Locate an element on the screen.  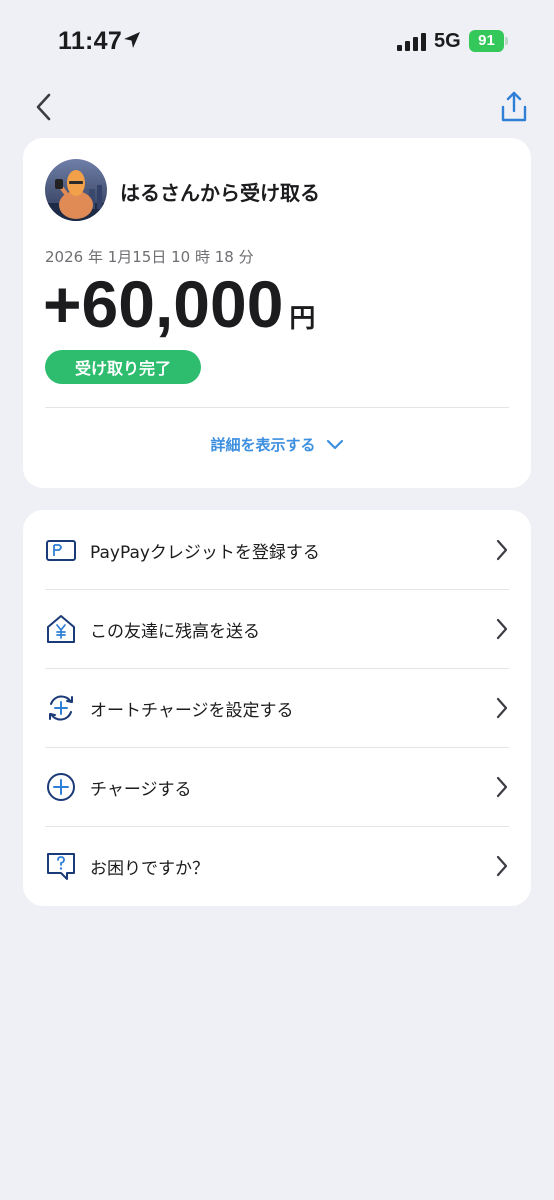
cellular-signal-icon is located at coordinates (412, 44).